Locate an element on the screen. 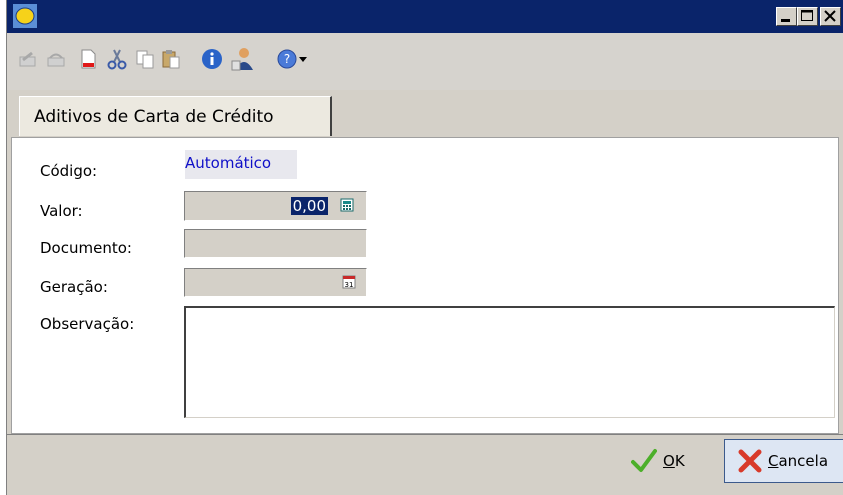 This screenshot has width=843, height=495. cut-icon is located at coordinates (117, 59).